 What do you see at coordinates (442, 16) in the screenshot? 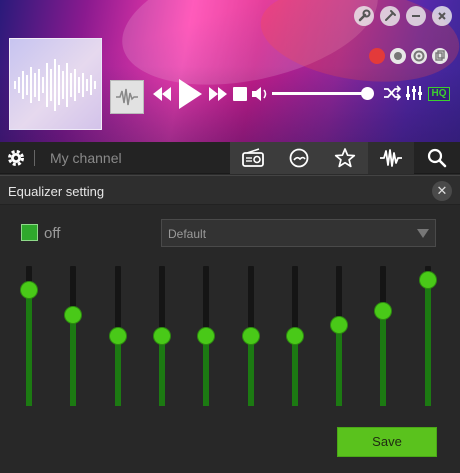
I see `close-icon` at bounding box center [442, 16].